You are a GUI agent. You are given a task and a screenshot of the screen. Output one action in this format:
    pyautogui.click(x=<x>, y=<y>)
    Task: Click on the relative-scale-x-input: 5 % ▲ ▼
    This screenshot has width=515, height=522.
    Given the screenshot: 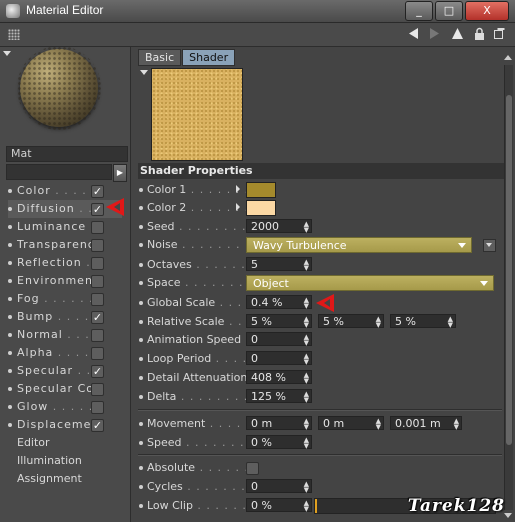 What is the action you would take?
    pyautogui.click(x=279, y=321)
    